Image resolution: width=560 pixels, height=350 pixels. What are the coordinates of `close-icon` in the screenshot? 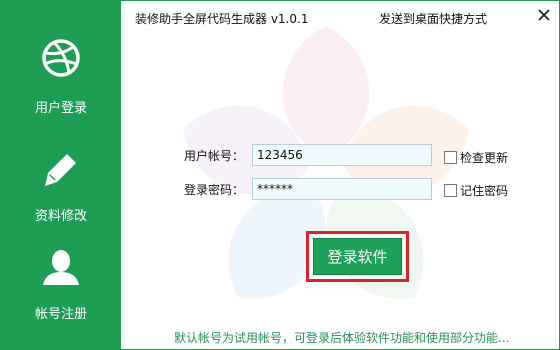 It's located at (544, 15).